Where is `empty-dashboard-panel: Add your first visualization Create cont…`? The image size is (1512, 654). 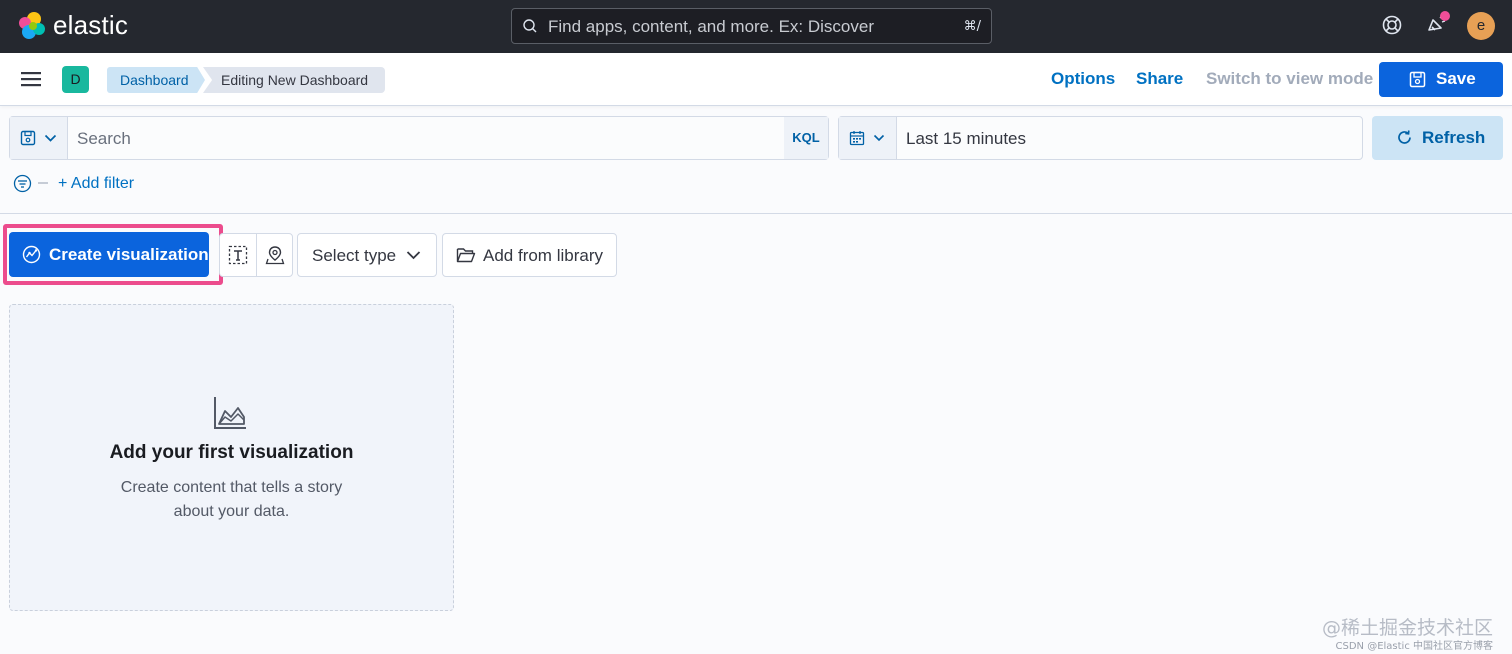
empty-dashboard-panel: Add your first visualization Create cont… is located at coordinates (231, 457).